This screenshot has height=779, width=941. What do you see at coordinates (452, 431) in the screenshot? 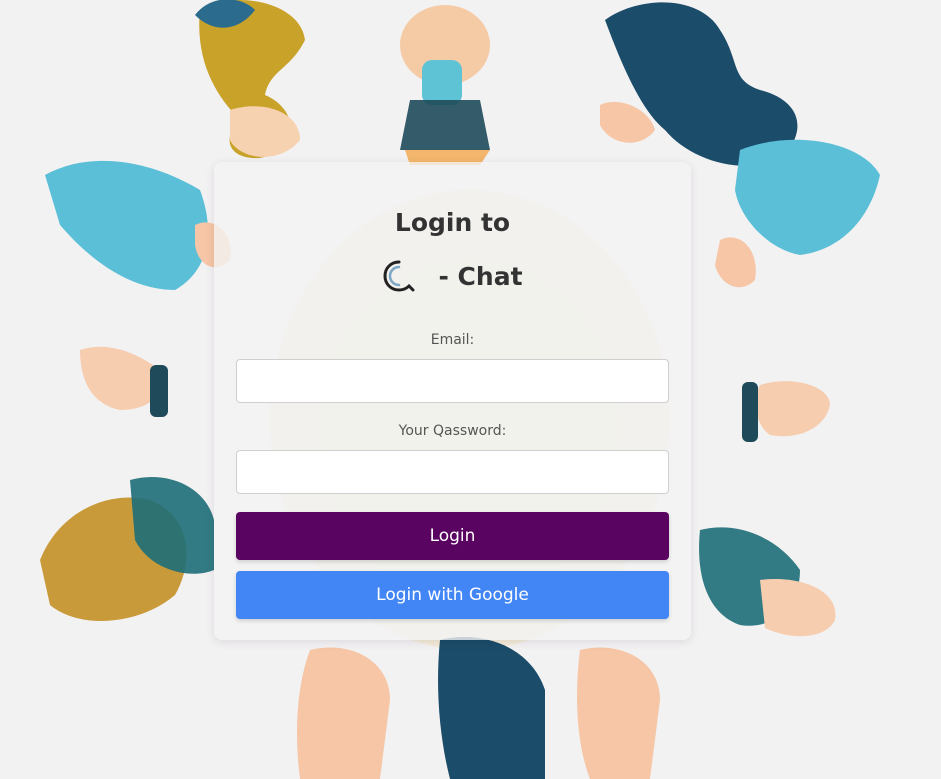
I see `password-label: Your Qassword:` at bounding box center [452, 431].